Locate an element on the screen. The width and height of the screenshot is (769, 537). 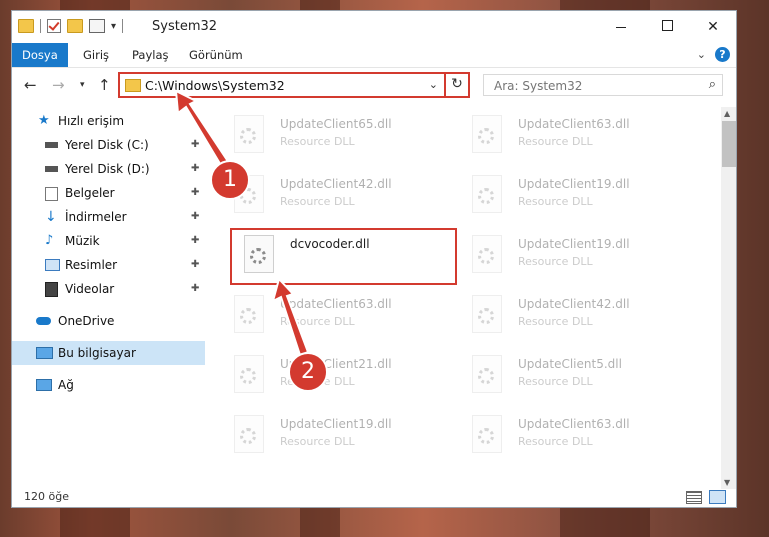
maximize-icon is located at coordinates (667, 25).